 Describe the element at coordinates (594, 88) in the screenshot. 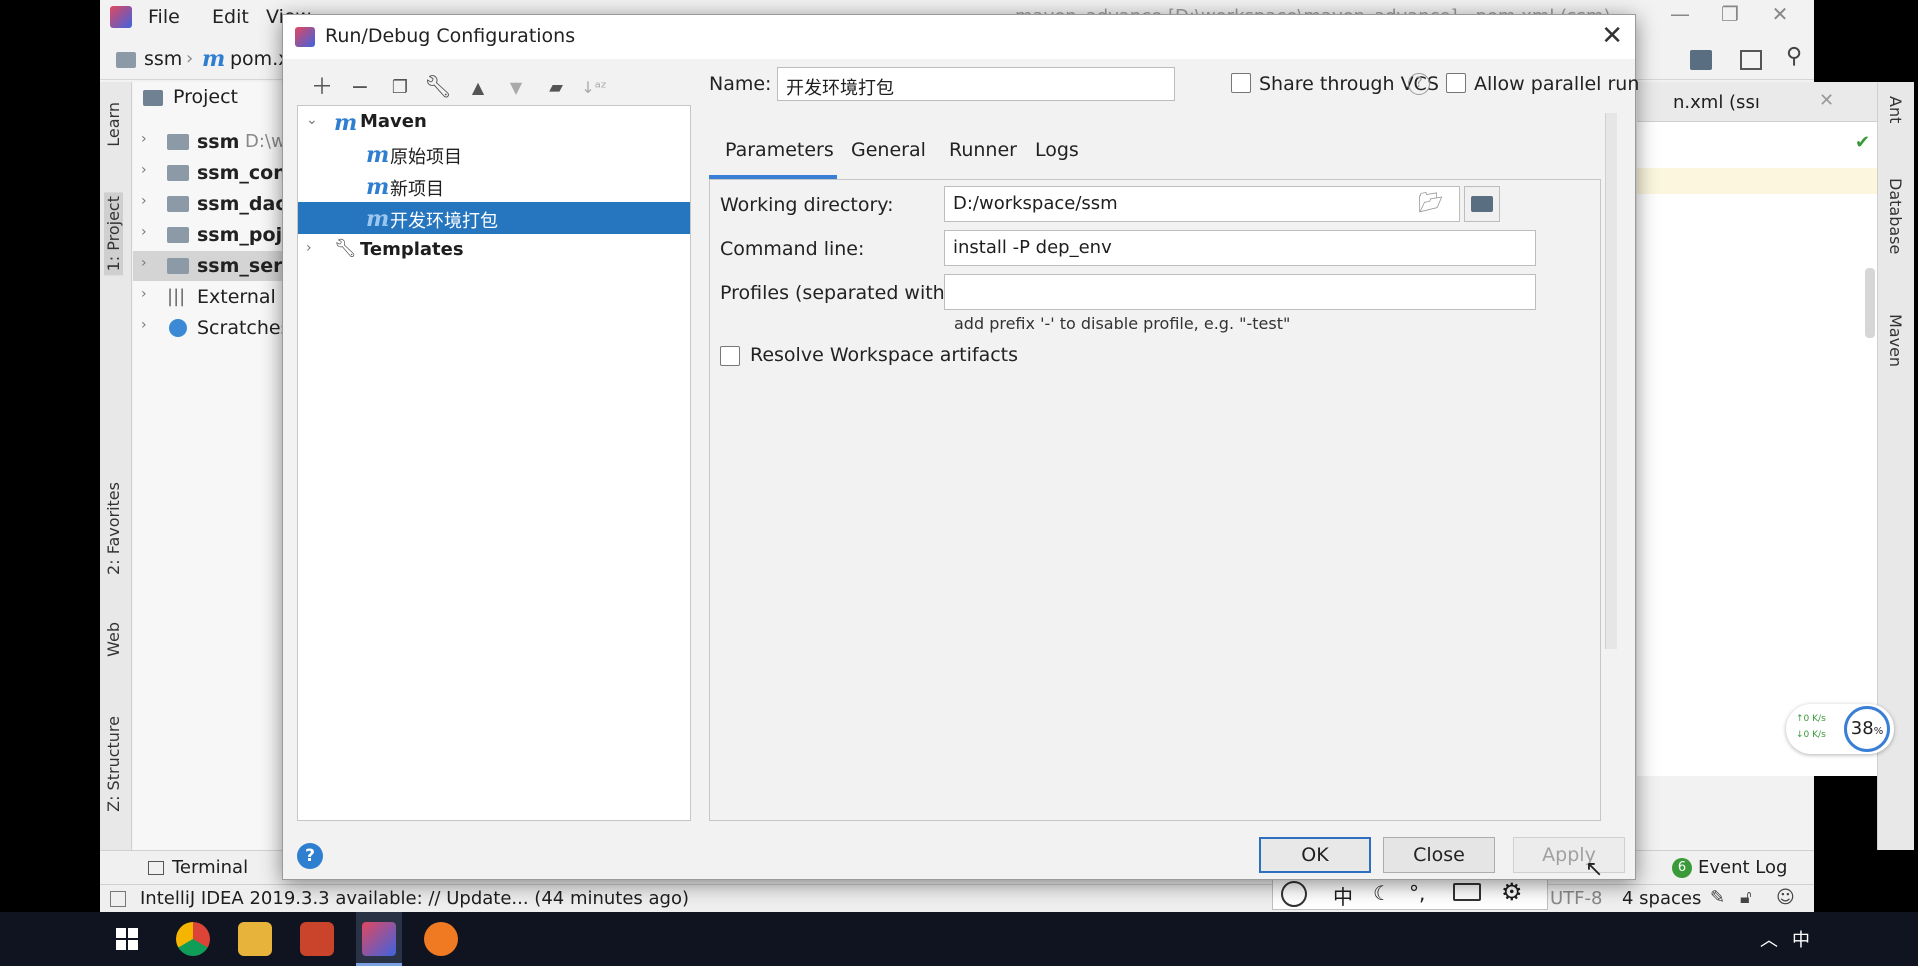

I see `sort-icon: ↓ᵃᶻ` at that location.